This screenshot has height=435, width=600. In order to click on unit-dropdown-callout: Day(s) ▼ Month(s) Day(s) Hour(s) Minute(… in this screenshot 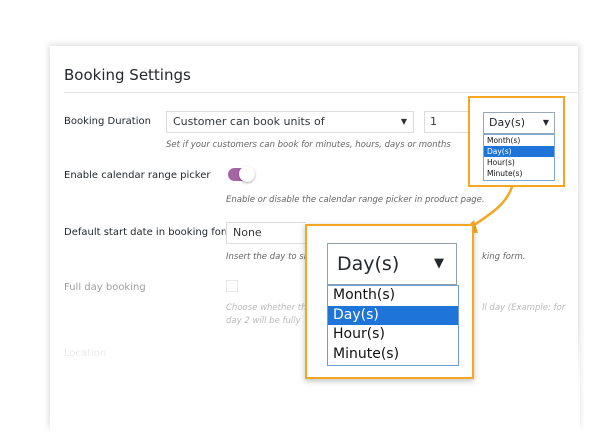, I will do `click(516, 141)`.